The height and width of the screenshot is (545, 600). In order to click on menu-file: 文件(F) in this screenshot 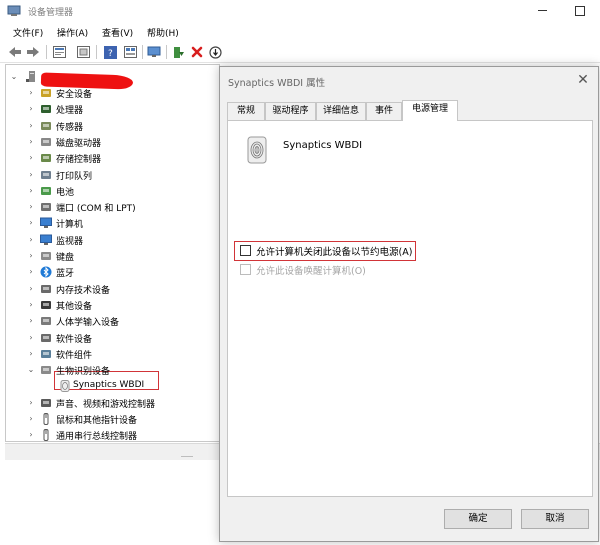, I will do `click(28, 32)`.